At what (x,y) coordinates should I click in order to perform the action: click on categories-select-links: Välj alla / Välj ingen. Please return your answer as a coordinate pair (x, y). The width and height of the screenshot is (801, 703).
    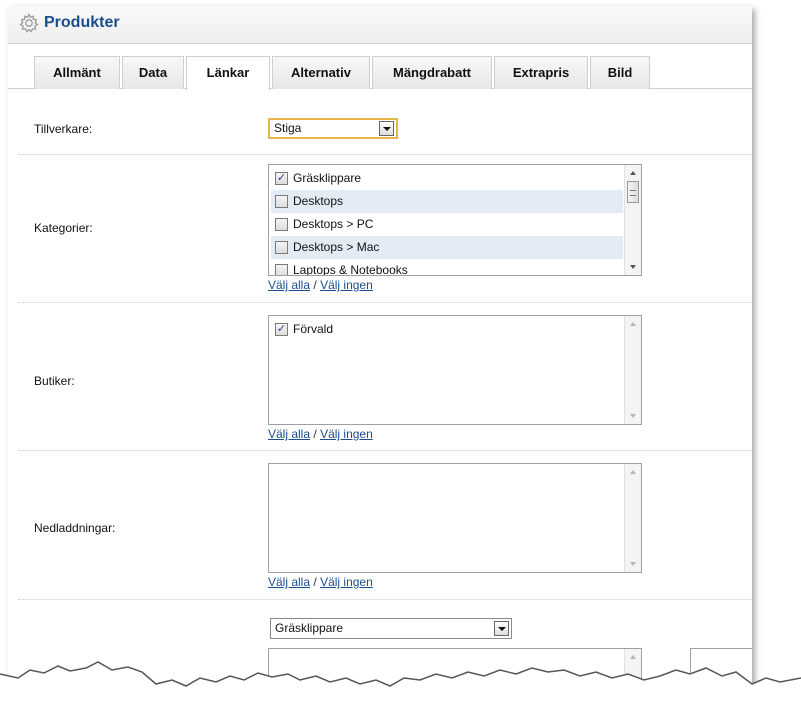
    Looking at the image, I should click on (320, 285).